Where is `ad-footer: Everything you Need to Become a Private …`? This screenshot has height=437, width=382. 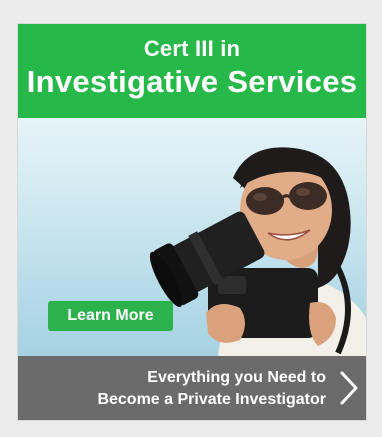
ad-footer: Everything you Need to Become a Private … is located at coordinates (192, 388).